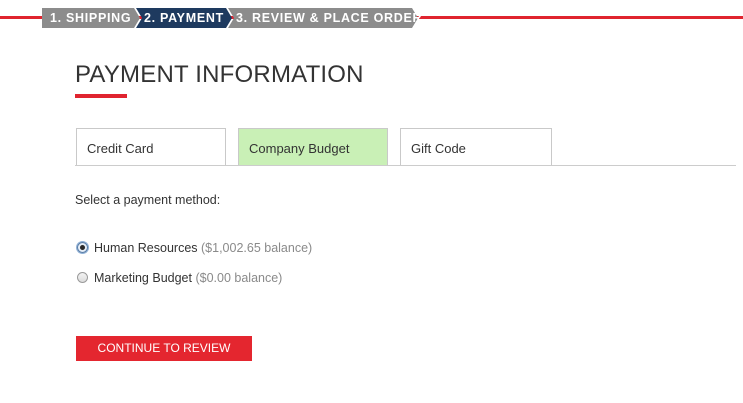 The width and height of the screenshot is (743, 403). Describe the element at coordinates (184, 18) in the screenshot. I see `step-payment: 2. PAYMENT` at that location.